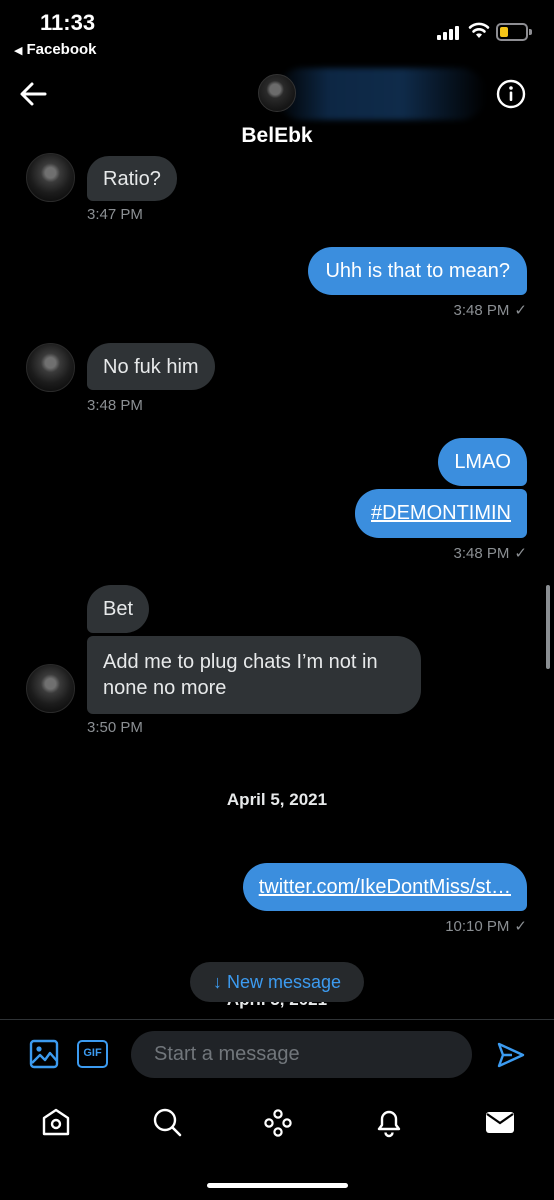  Describe the element at coordinates (548, 627) in the screenshot. I see `scrollbar` at that location.